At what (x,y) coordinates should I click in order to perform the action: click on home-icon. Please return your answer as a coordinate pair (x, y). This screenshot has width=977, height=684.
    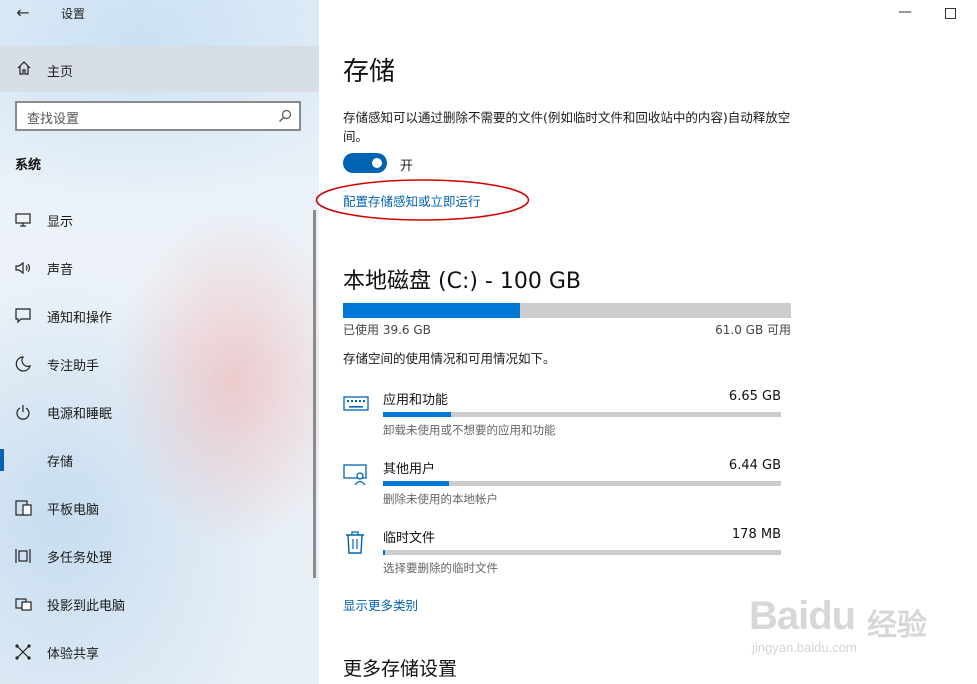
    Looking at the image, I should click on (24, 68).